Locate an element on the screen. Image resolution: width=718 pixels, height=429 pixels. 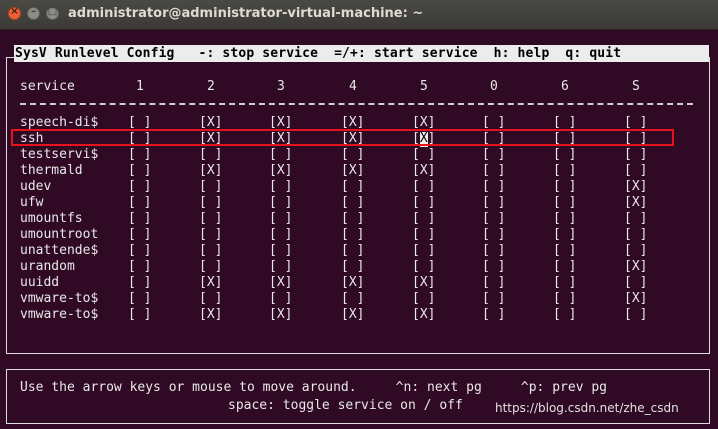
close-window-button: × is located at coordinates (14, 13).